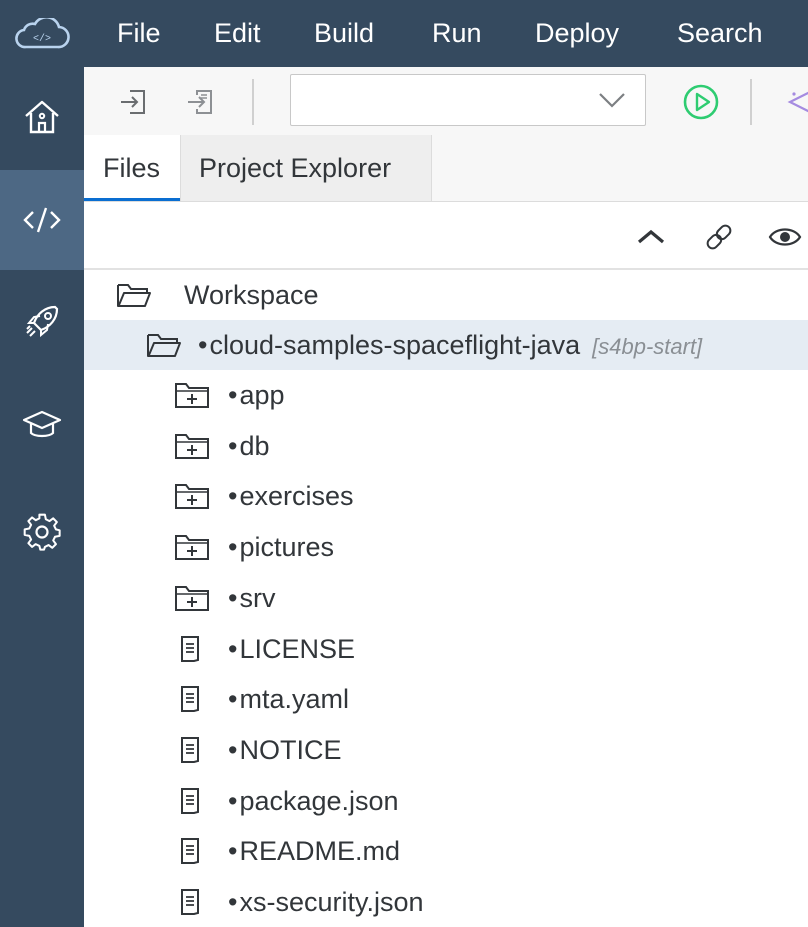 This screenshot has height=927, width=808. I want to click on tree-item-label: •pictures, so click(281, 547).